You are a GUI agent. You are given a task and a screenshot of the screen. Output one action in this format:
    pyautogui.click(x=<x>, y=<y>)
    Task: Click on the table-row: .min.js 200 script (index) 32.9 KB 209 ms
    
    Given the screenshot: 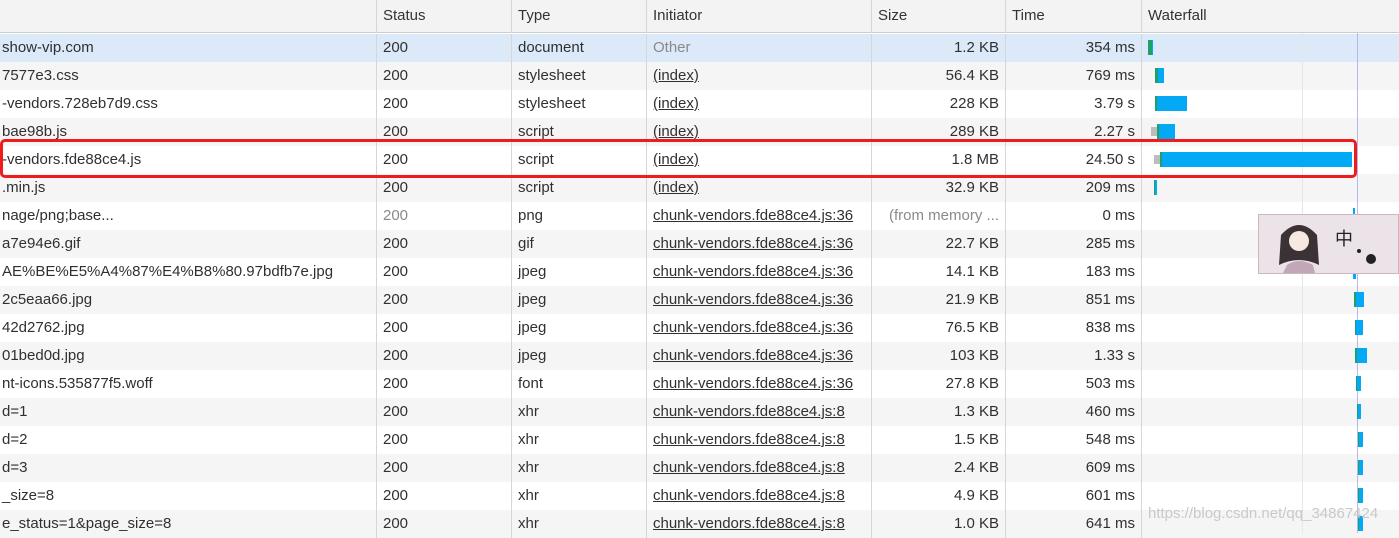 What is the action you would take?
    pyautogui.click(x=699, y=188)
    